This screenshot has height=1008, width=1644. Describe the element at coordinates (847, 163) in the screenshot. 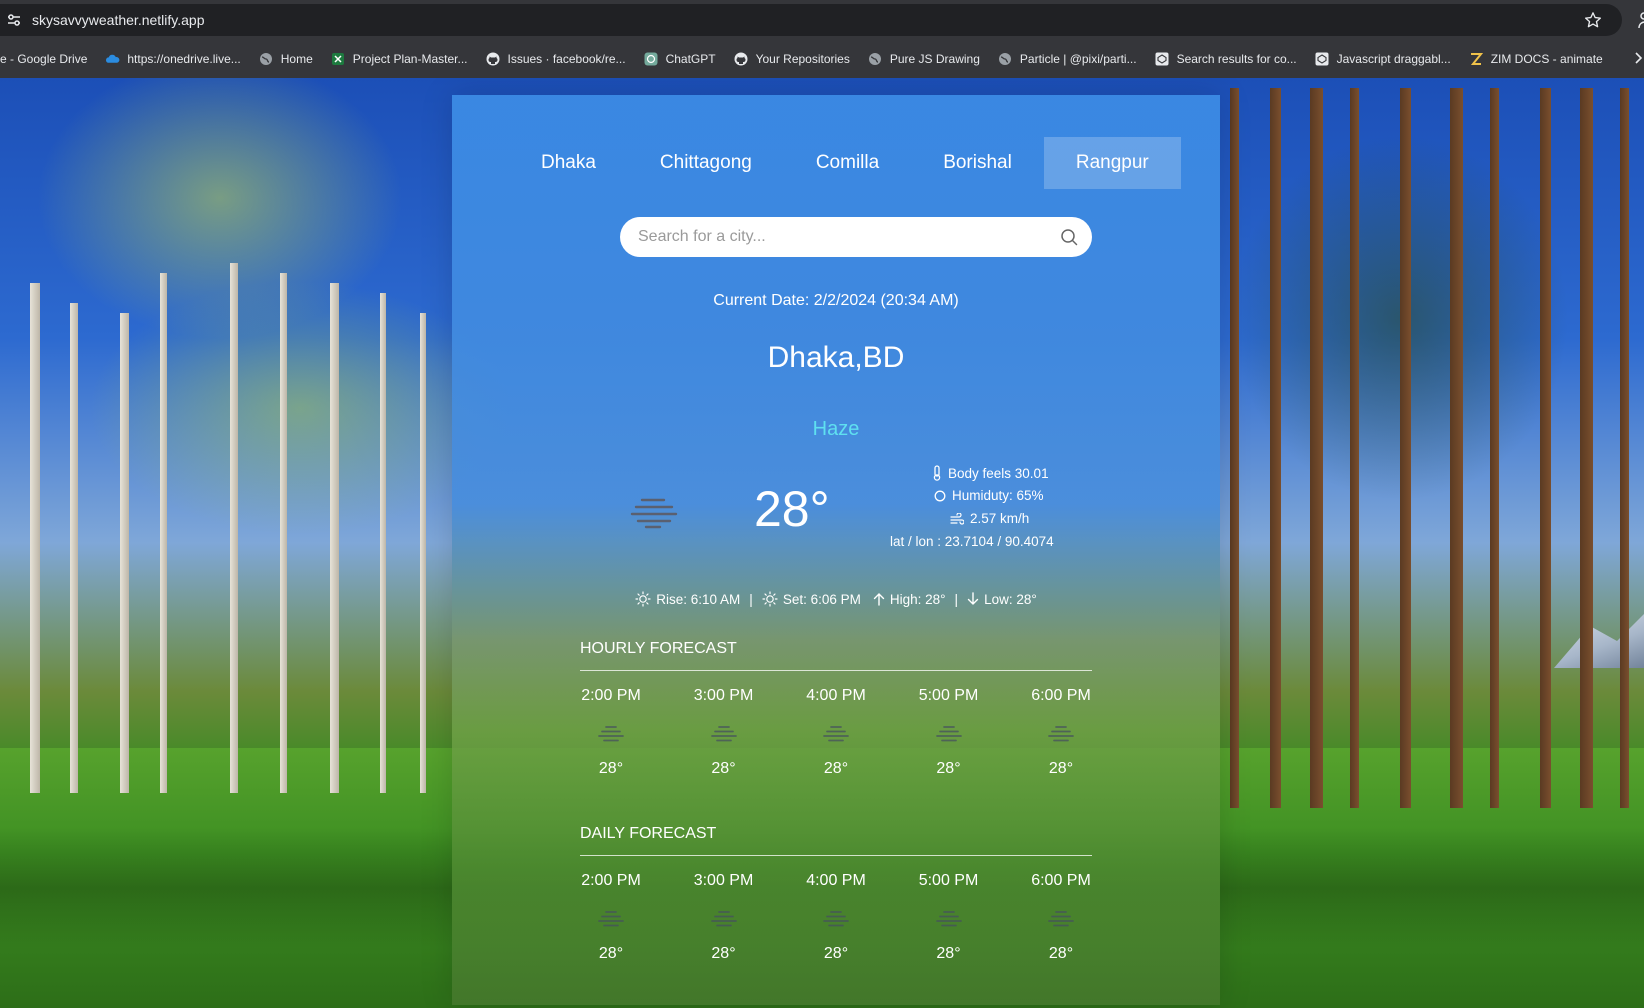

I see `city-tab-comilla: Comilla` at that location.